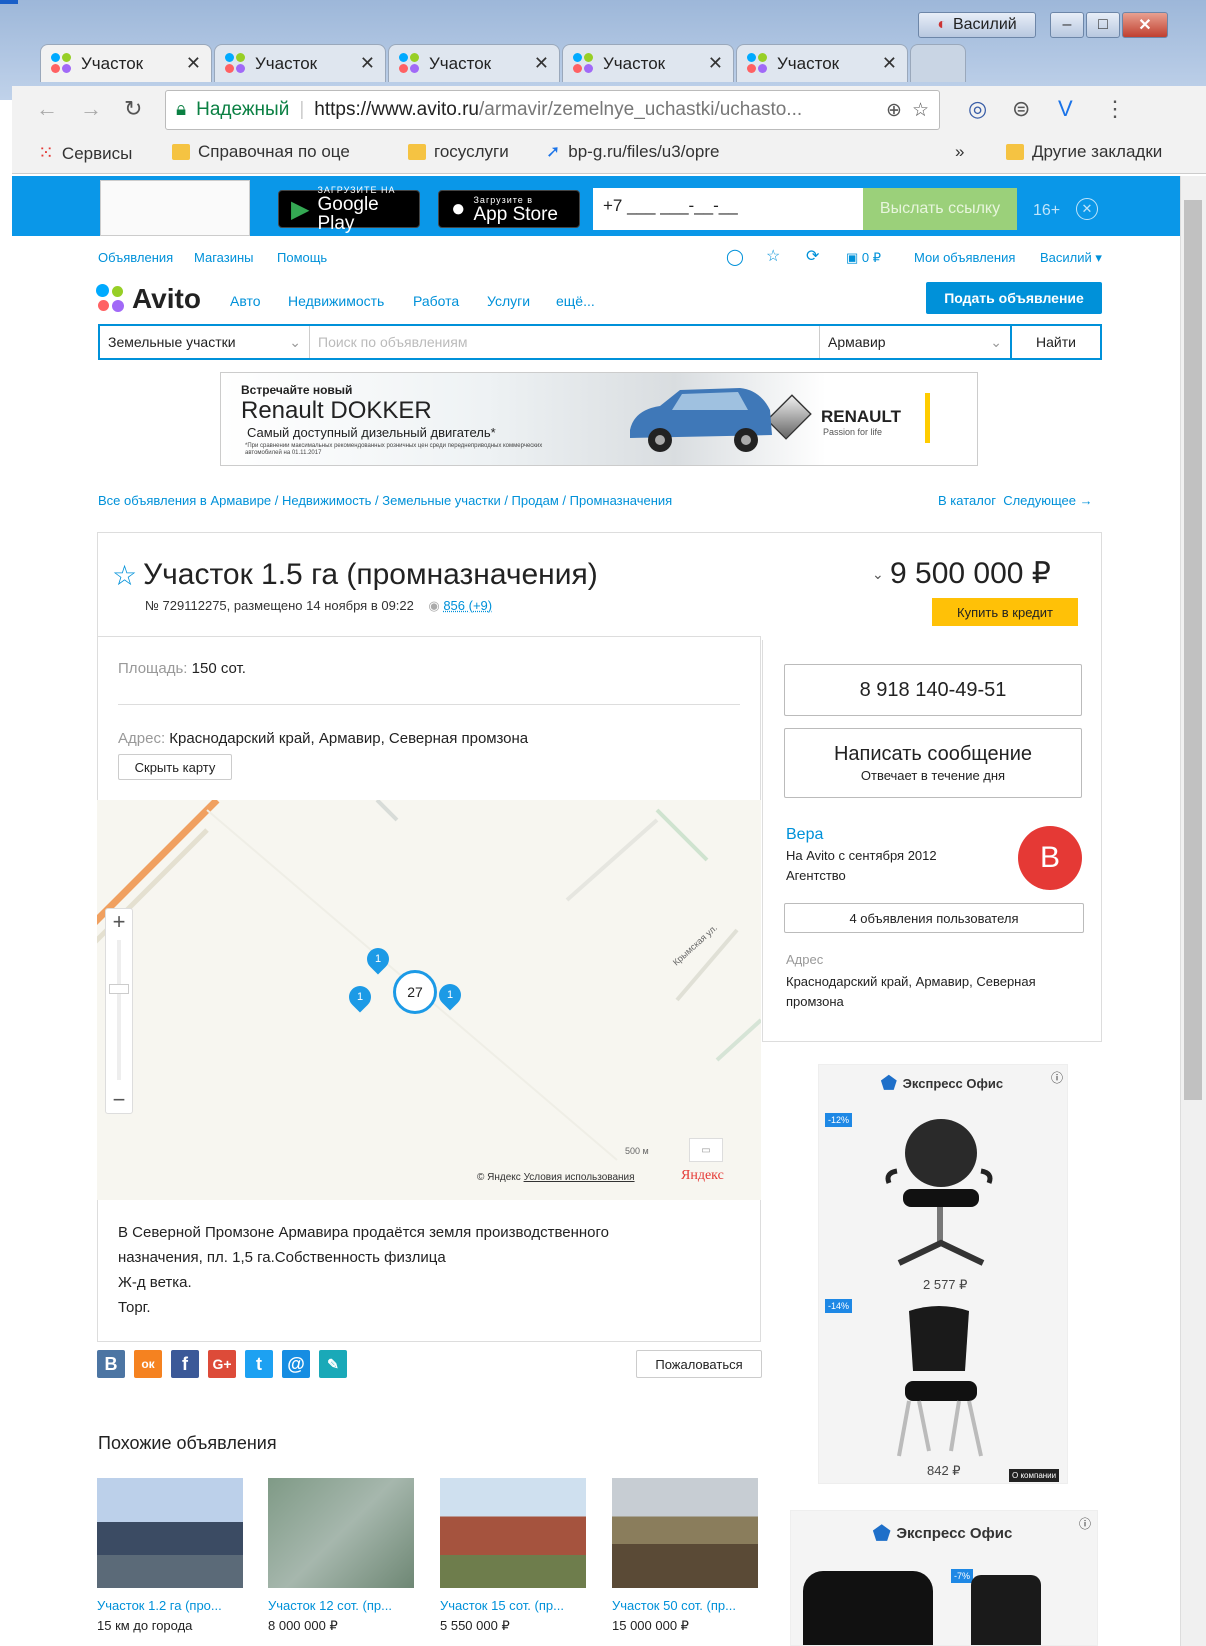  I want to click on tab-4: Участок ✕, so click(648, 63).